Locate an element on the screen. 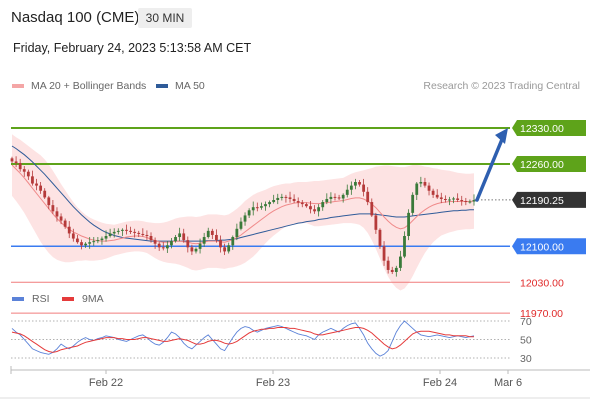 The width and height of the screenshot is (590, 400). x-tick-label: Mar 6 is located at coordinates (508, 383).